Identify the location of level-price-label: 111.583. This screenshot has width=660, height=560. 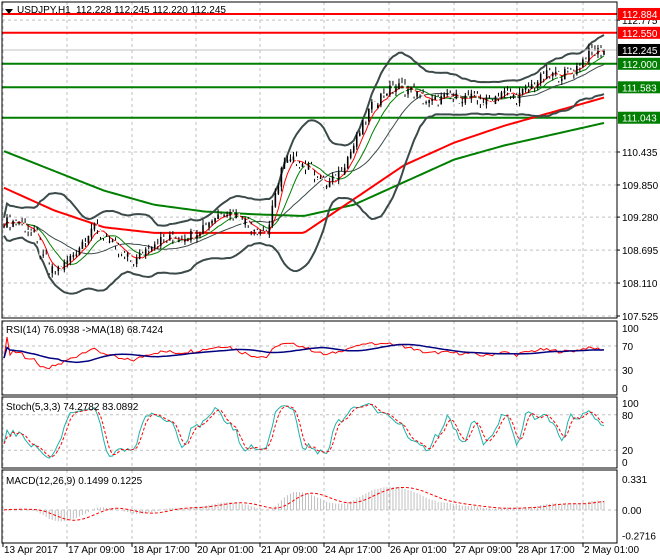
(639, 88).